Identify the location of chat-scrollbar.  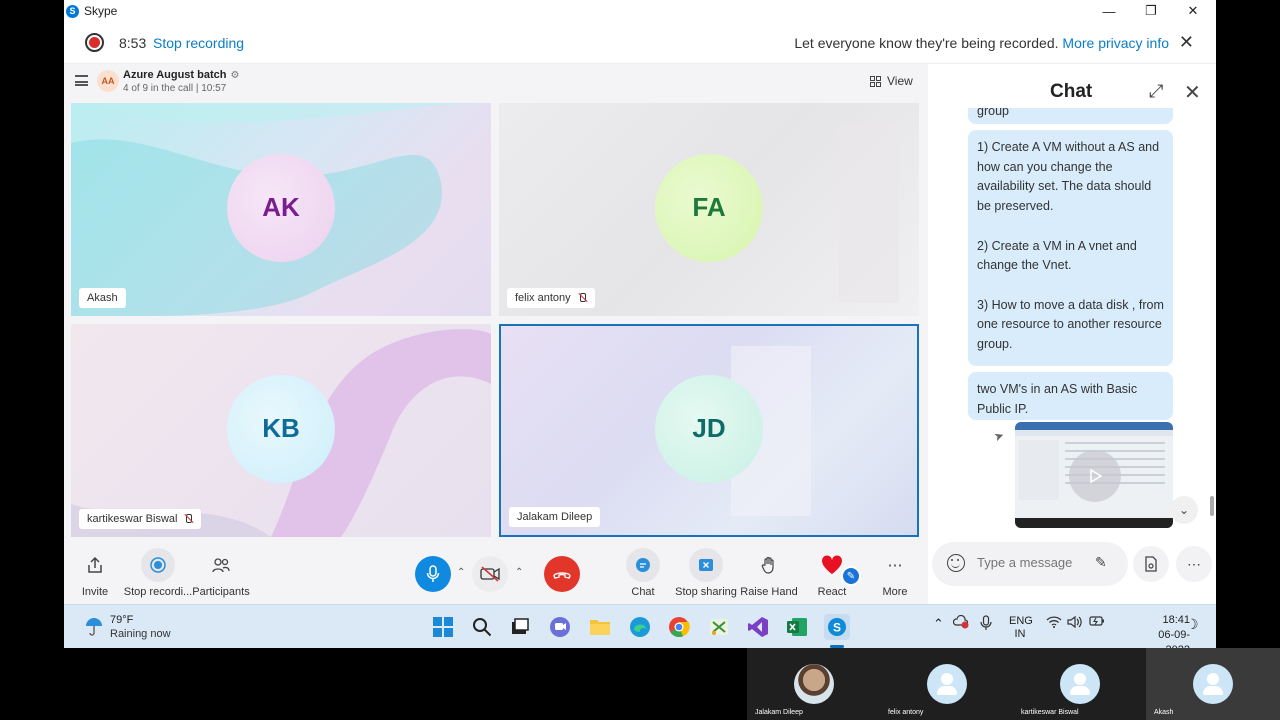
(1212, 506).